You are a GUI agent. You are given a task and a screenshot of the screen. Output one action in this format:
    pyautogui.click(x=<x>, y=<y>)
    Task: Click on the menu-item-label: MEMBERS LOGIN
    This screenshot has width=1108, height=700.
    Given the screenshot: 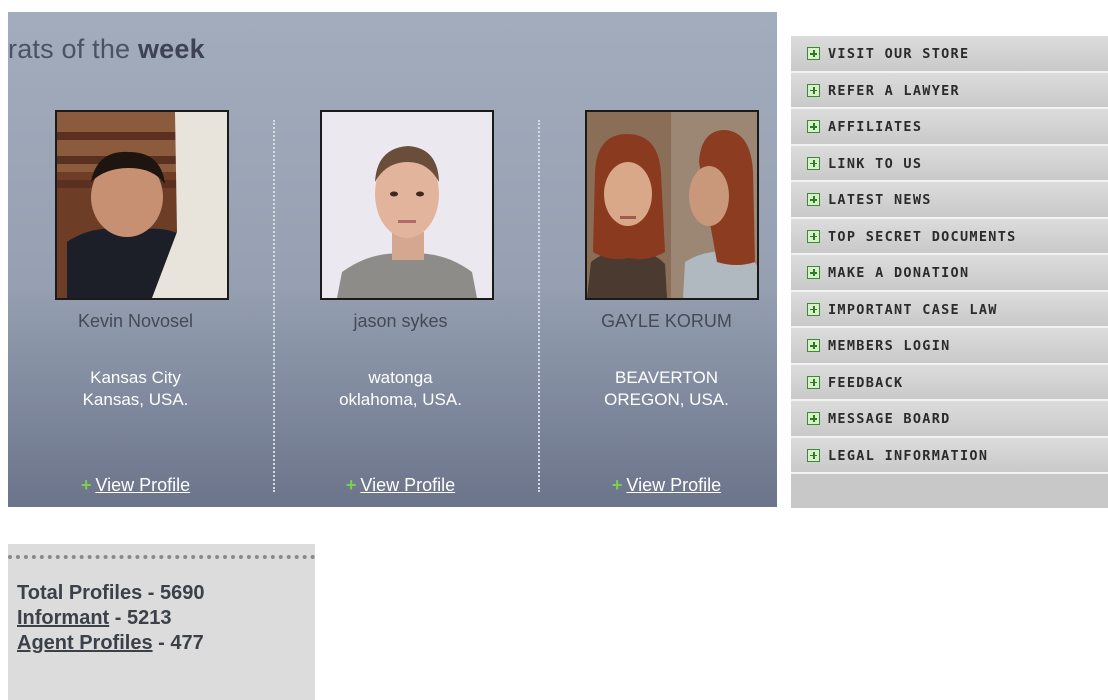 What is the action you would take?
    pyautogui.click(x=889, y=346)
    